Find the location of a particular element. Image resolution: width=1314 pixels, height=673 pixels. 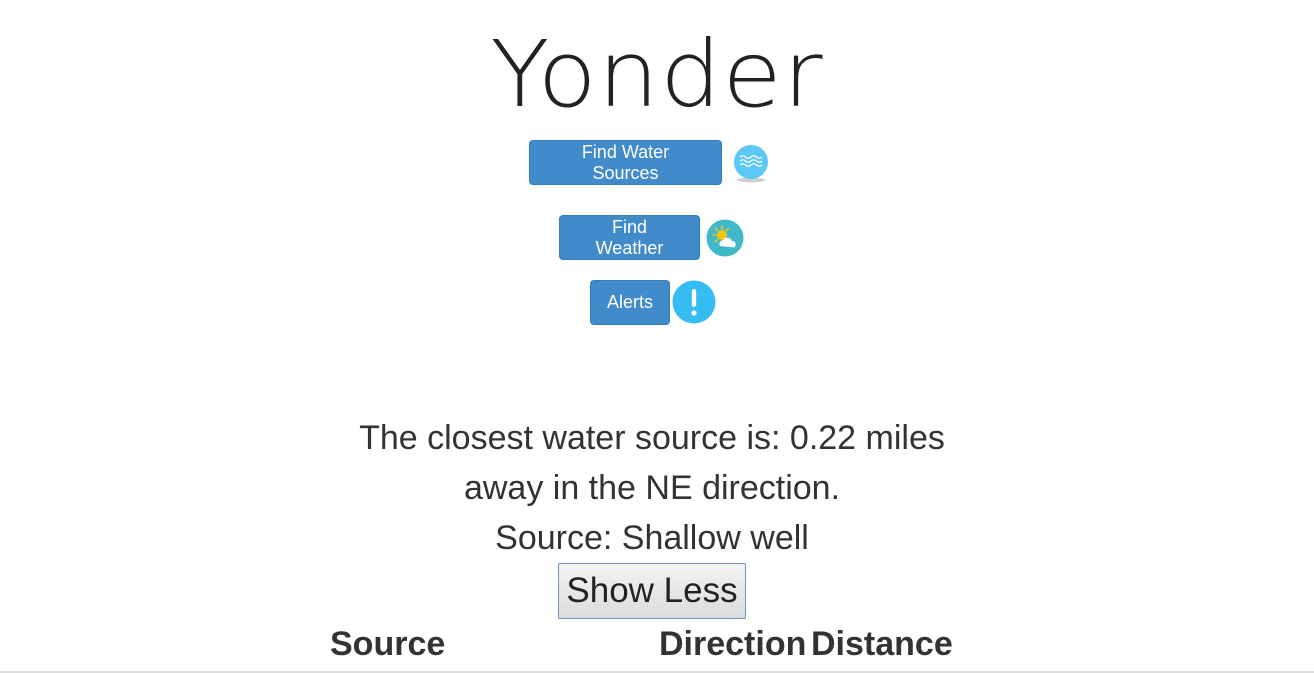

summary-line-direction: away in the NE direction. is located at coordinates (652, 488).